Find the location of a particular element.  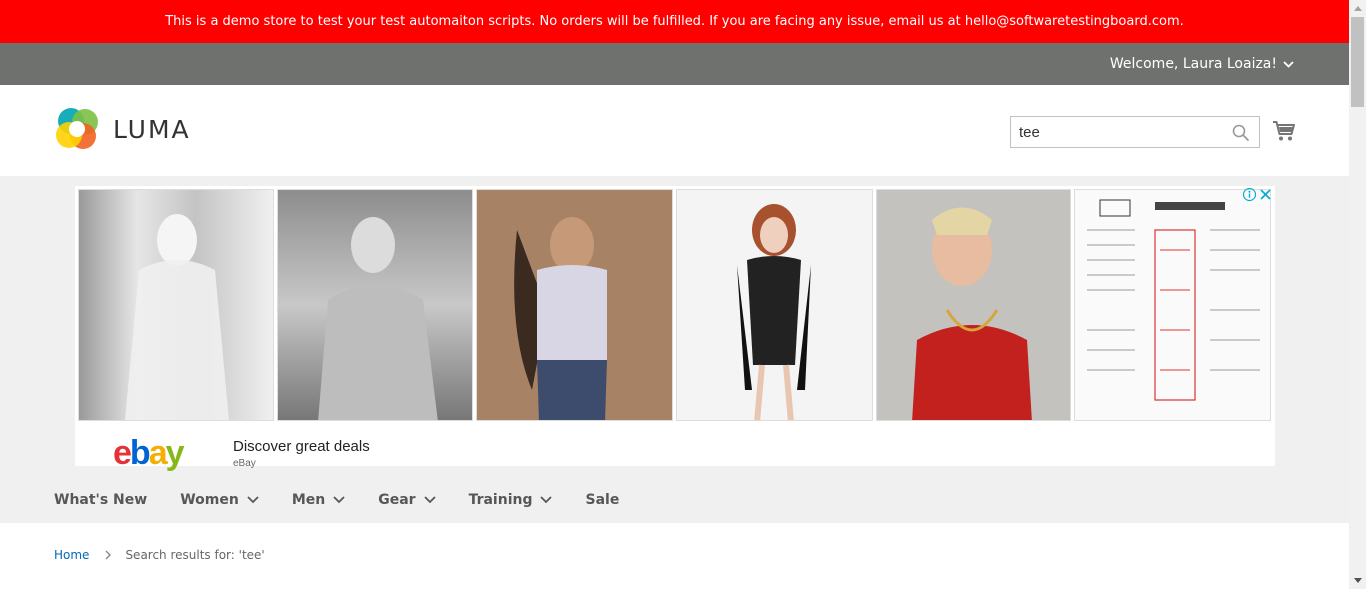

ad-advertiser: eBay is located at coordinates (244, 463).